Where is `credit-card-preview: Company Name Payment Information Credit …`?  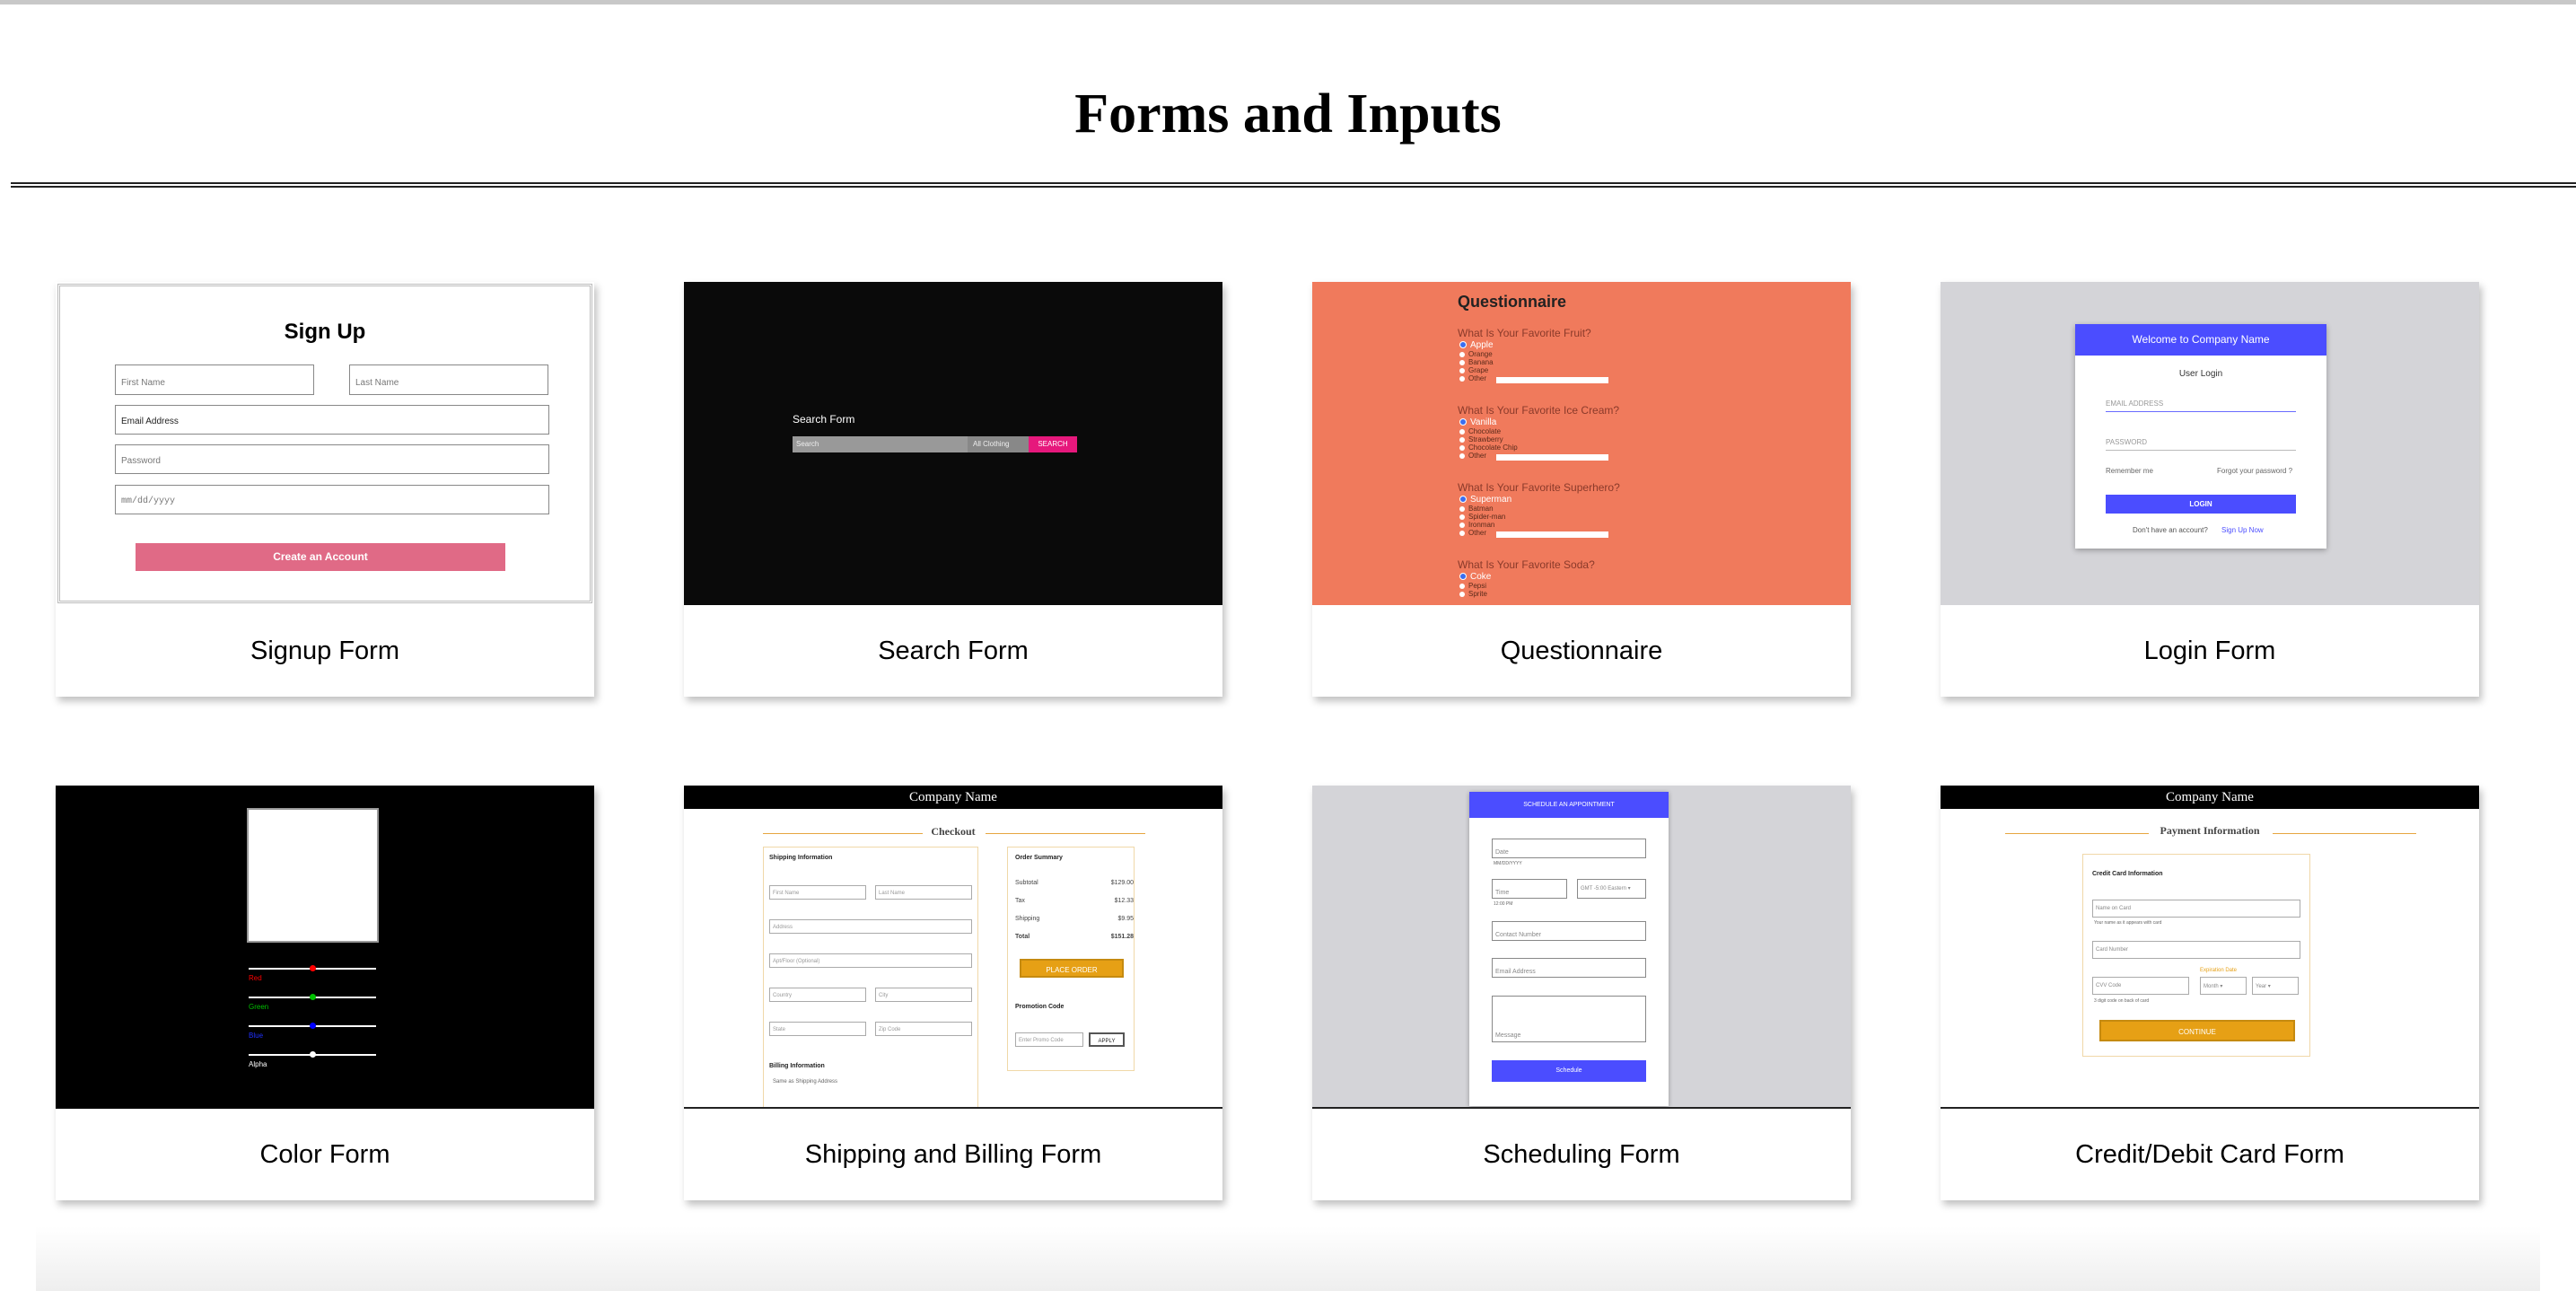 credit-card-preview: Company Name Payment Information Credit … is located at coordinates (2210, 948).